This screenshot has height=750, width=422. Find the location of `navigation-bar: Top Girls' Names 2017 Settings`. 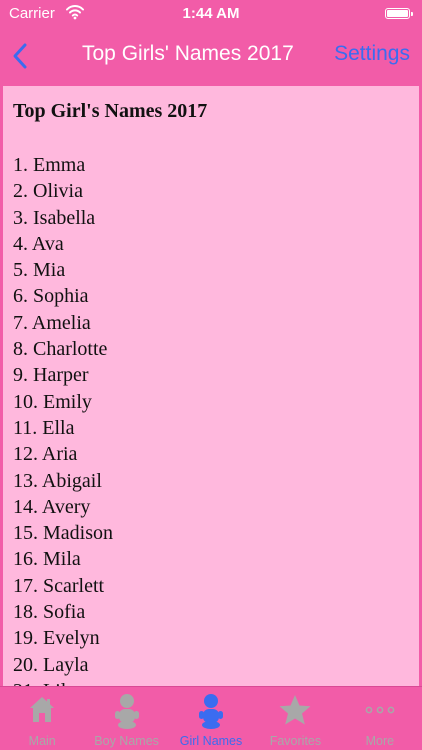

navigation-bar: Top Girls' Names 2017 Settings is located at coordinates (211, 56).